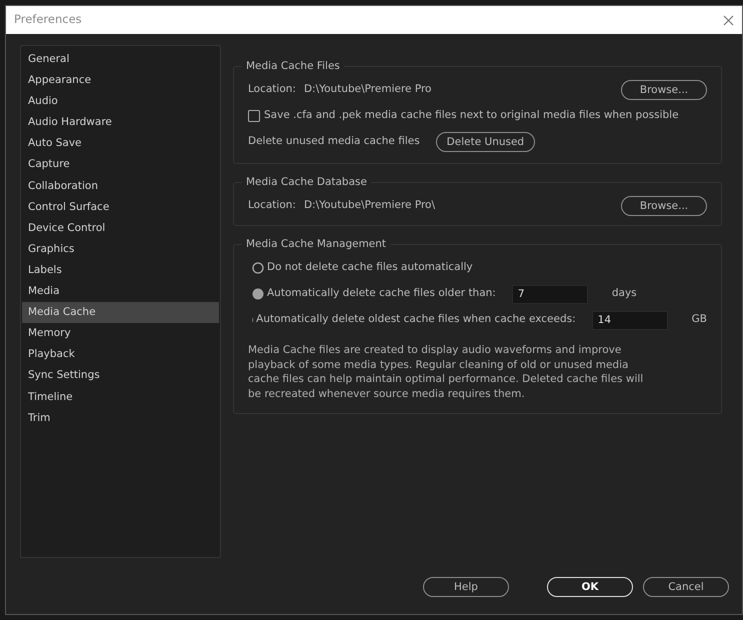 This screenshot has width=743, height=620. Describe the element at coordinates (120, 375) in the screenshot. I see `sidebar-item: Sync Settings` at that location.